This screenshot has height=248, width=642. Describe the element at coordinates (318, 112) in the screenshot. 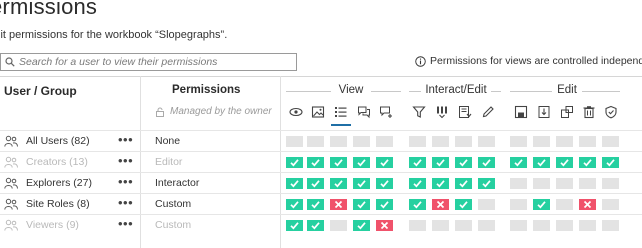

I see `image-icon` at that location.